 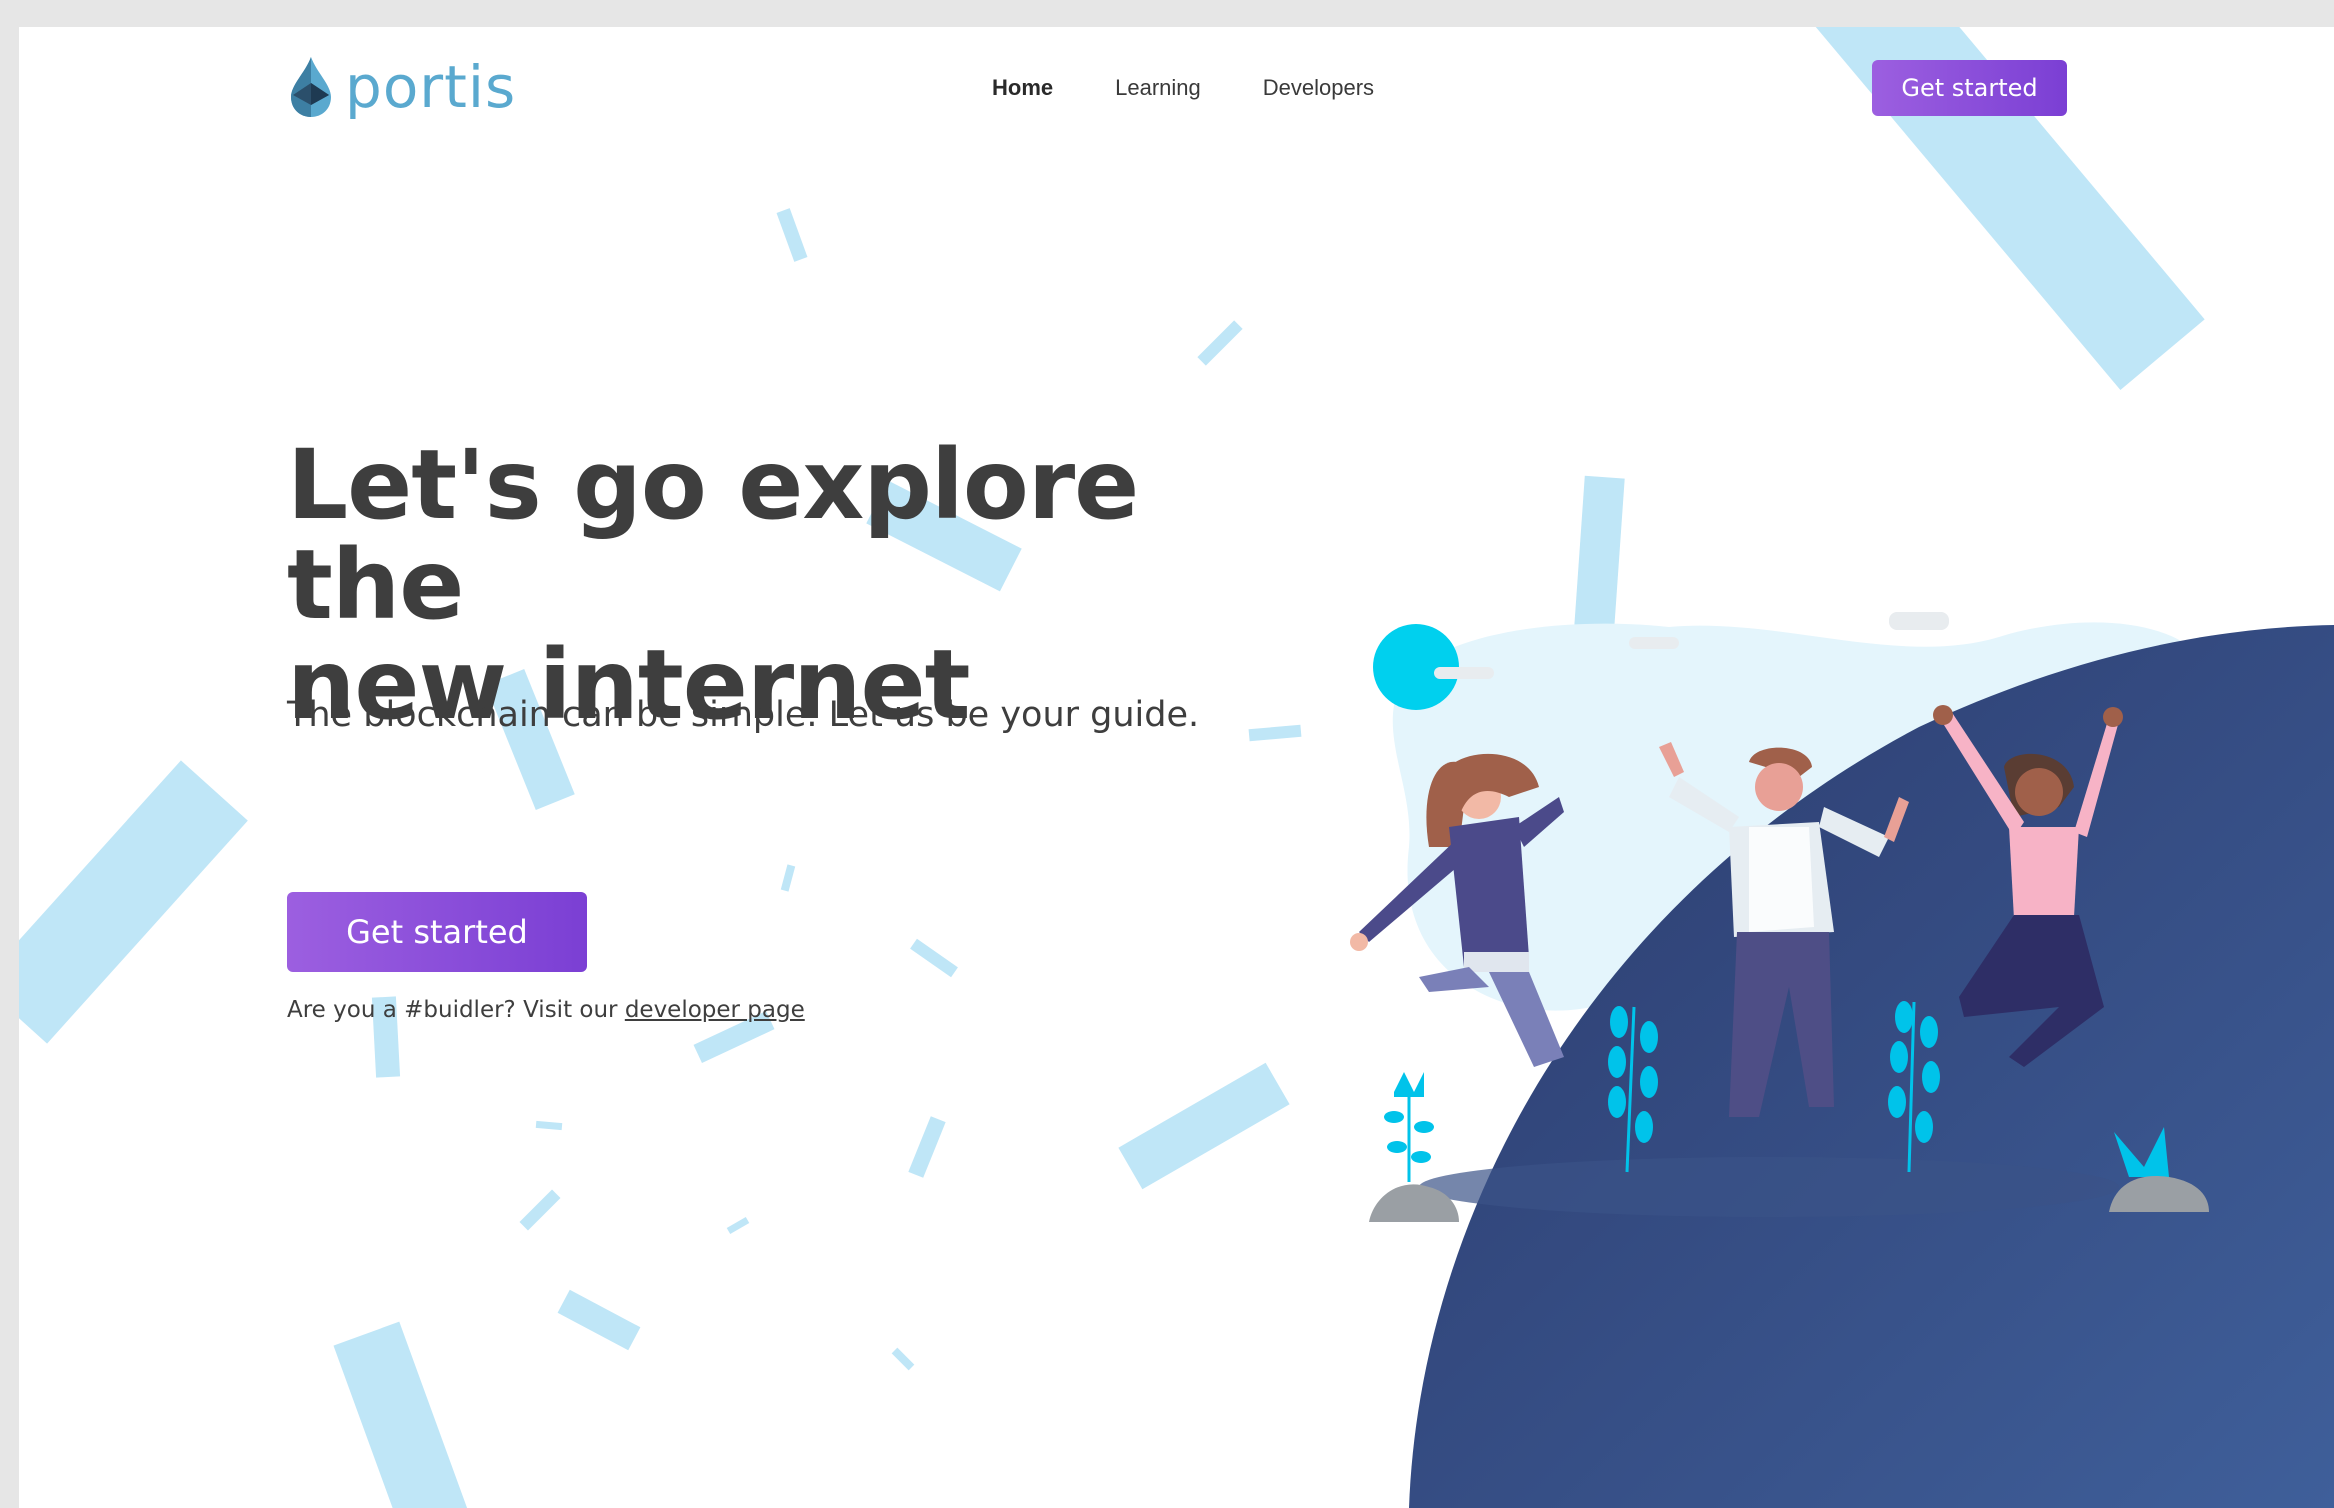 I want to click on plant-rock-right, so click(x=2159, y=1169).